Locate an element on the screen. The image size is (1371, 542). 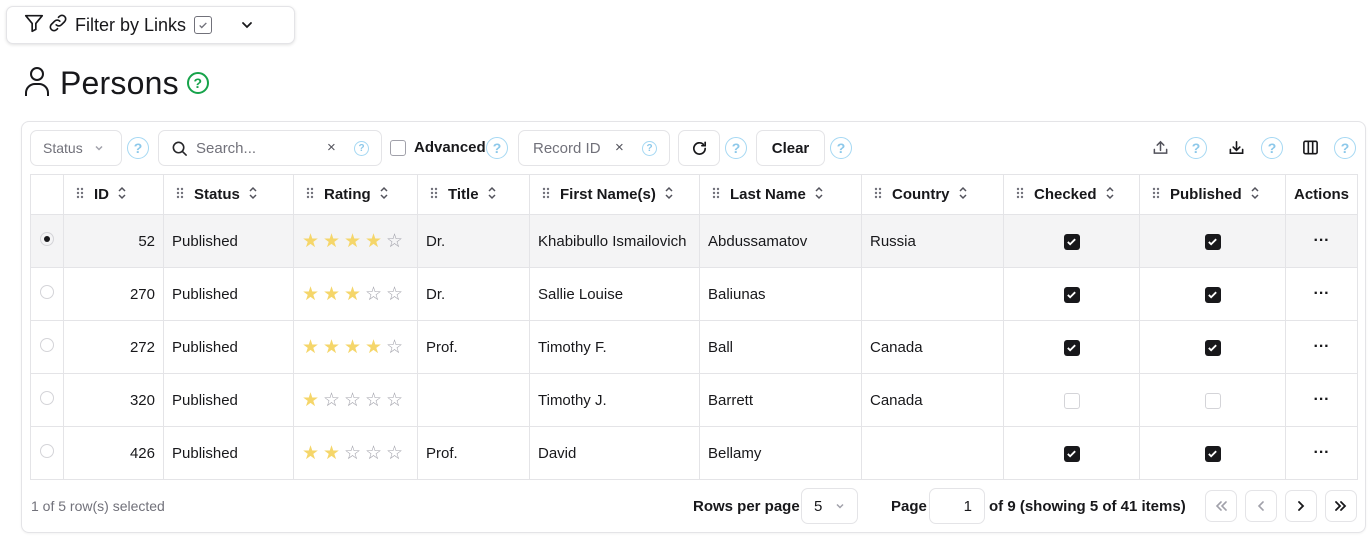
cell-rating: ★ ☆ ☆ ☆ ☆ is located at coordinates (355, 400).